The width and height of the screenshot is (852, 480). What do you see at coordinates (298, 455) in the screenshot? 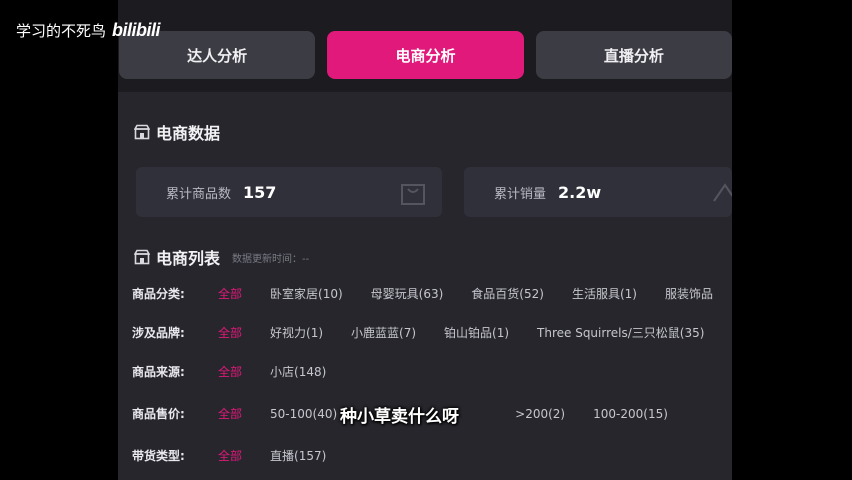
I see `filter-option: 直播(157)` at bounding box center [298, 455].